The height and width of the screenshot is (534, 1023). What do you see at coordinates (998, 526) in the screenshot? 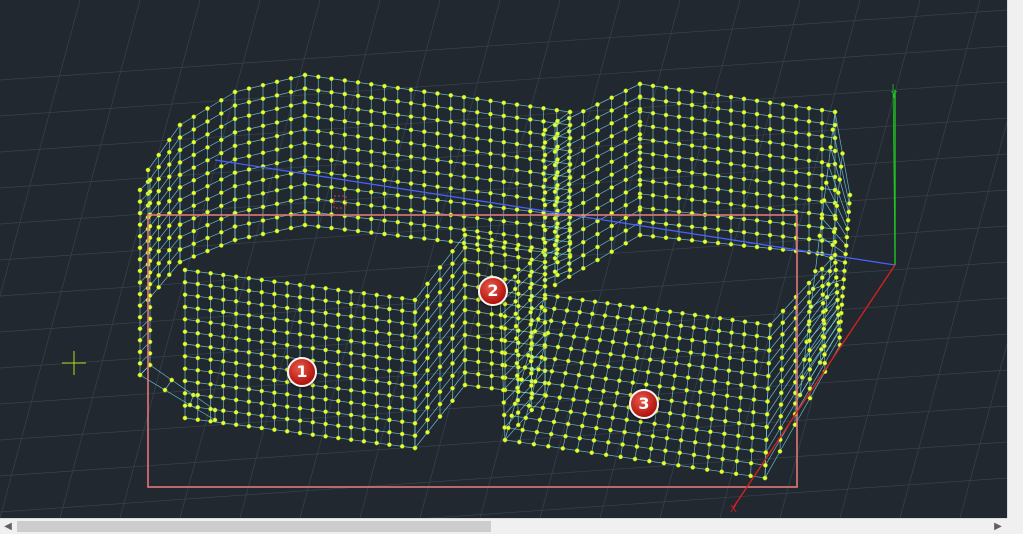
I see `arrow-right-icon: ▶` at bounding box center [998, 526].